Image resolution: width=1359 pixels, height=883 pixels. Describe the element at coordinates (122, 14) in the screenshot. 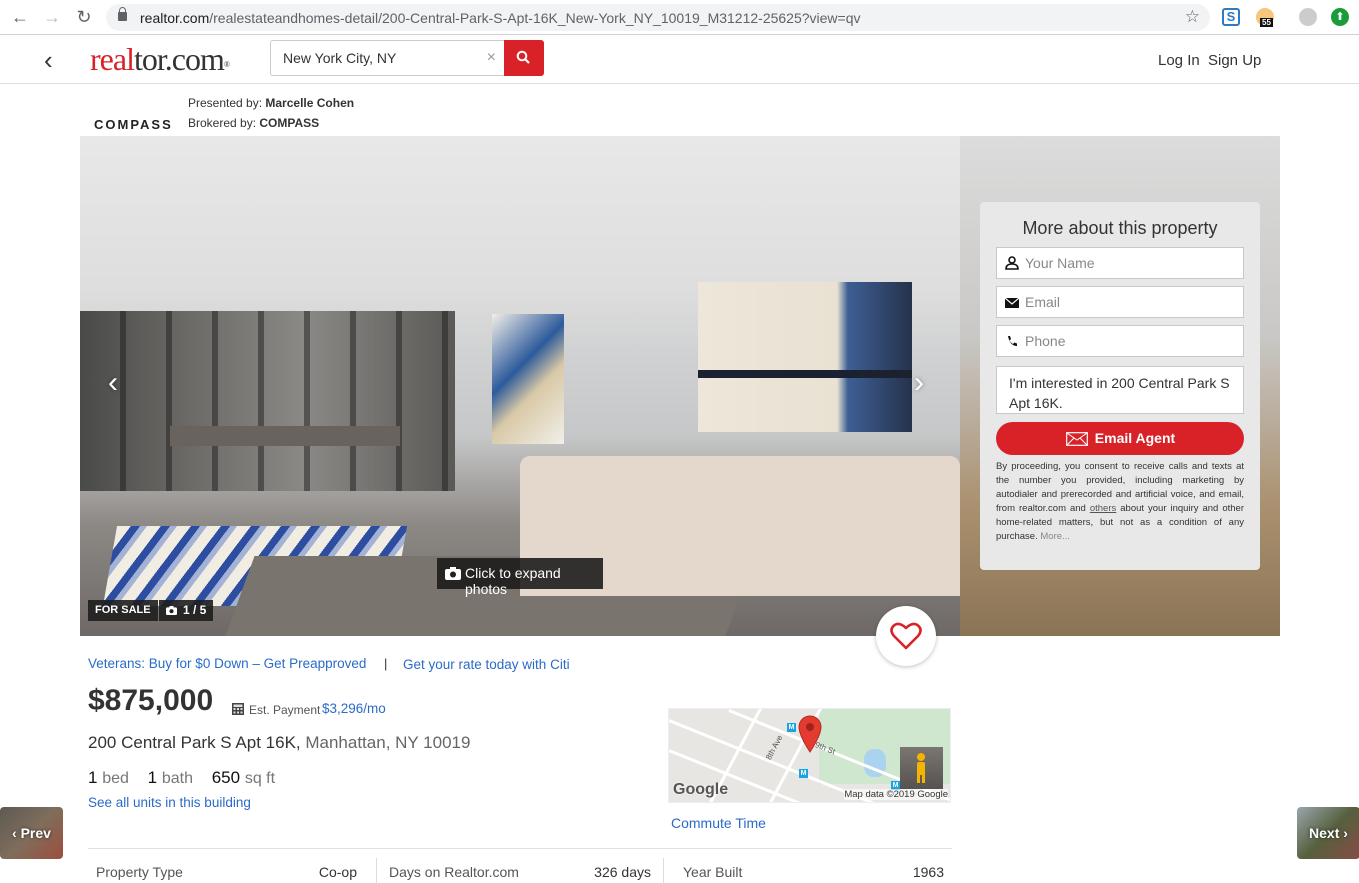

I see `lock-icon` at that location.